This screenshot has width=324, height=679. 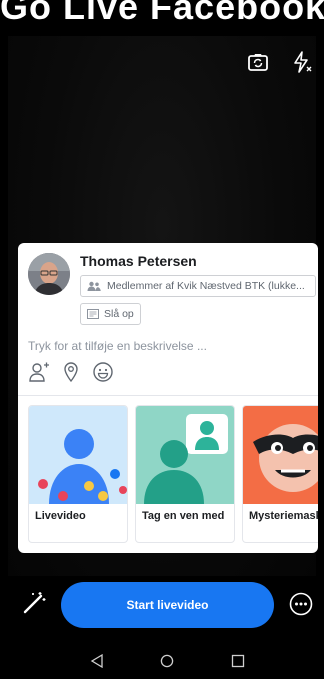 What do you see at coordinates (34, 603) in the screenshot?
I see `magic-wand-icon` at bounding box center [34, 603].